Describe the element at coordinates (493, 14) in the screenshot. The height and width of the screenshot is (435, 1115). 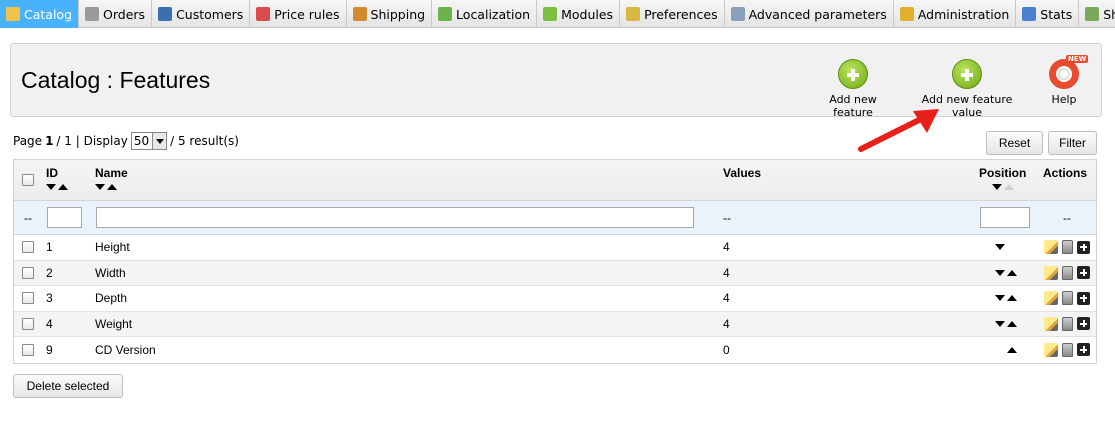
I see `nav-tab-label: Localization` at that location.